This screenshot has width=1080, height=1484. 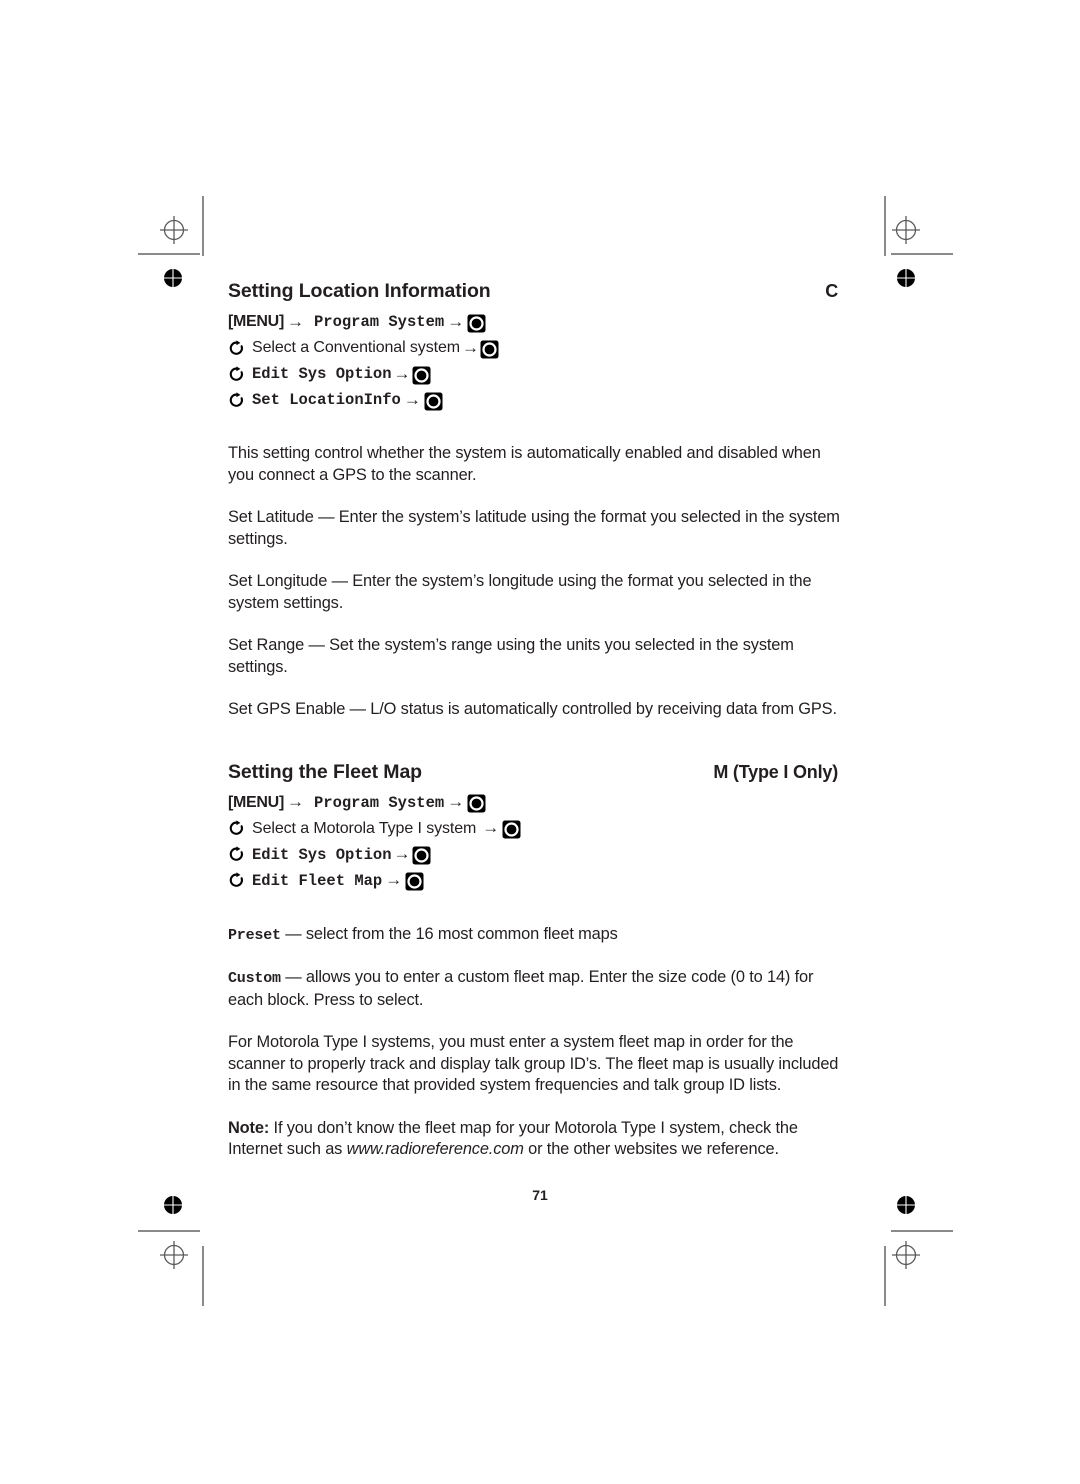 What do you see at coordinates (537, 772) in the screenshot?
I see `section-header: Setting the Fleet Map M (Type I Only)` at bounding box center [537, 772].